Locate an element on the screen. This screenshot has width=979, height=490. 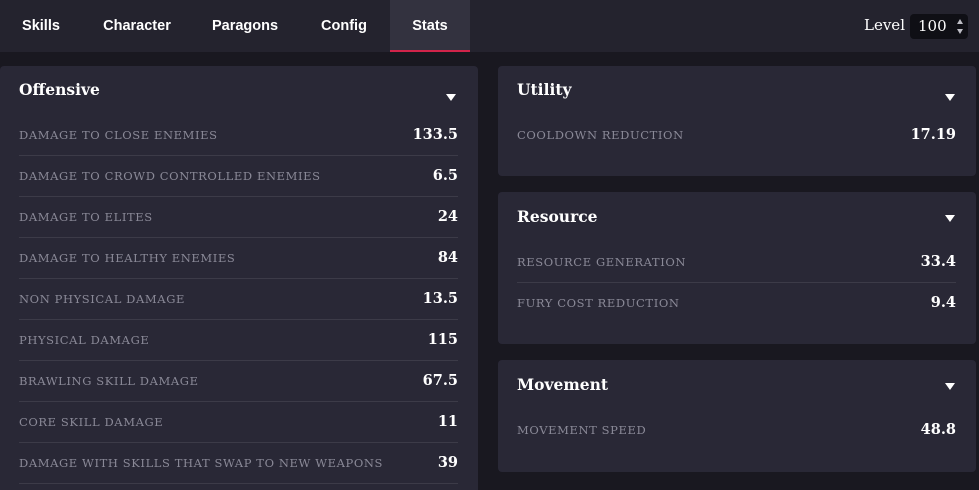
spinner-up-icon is located at coordinates (960, 21).